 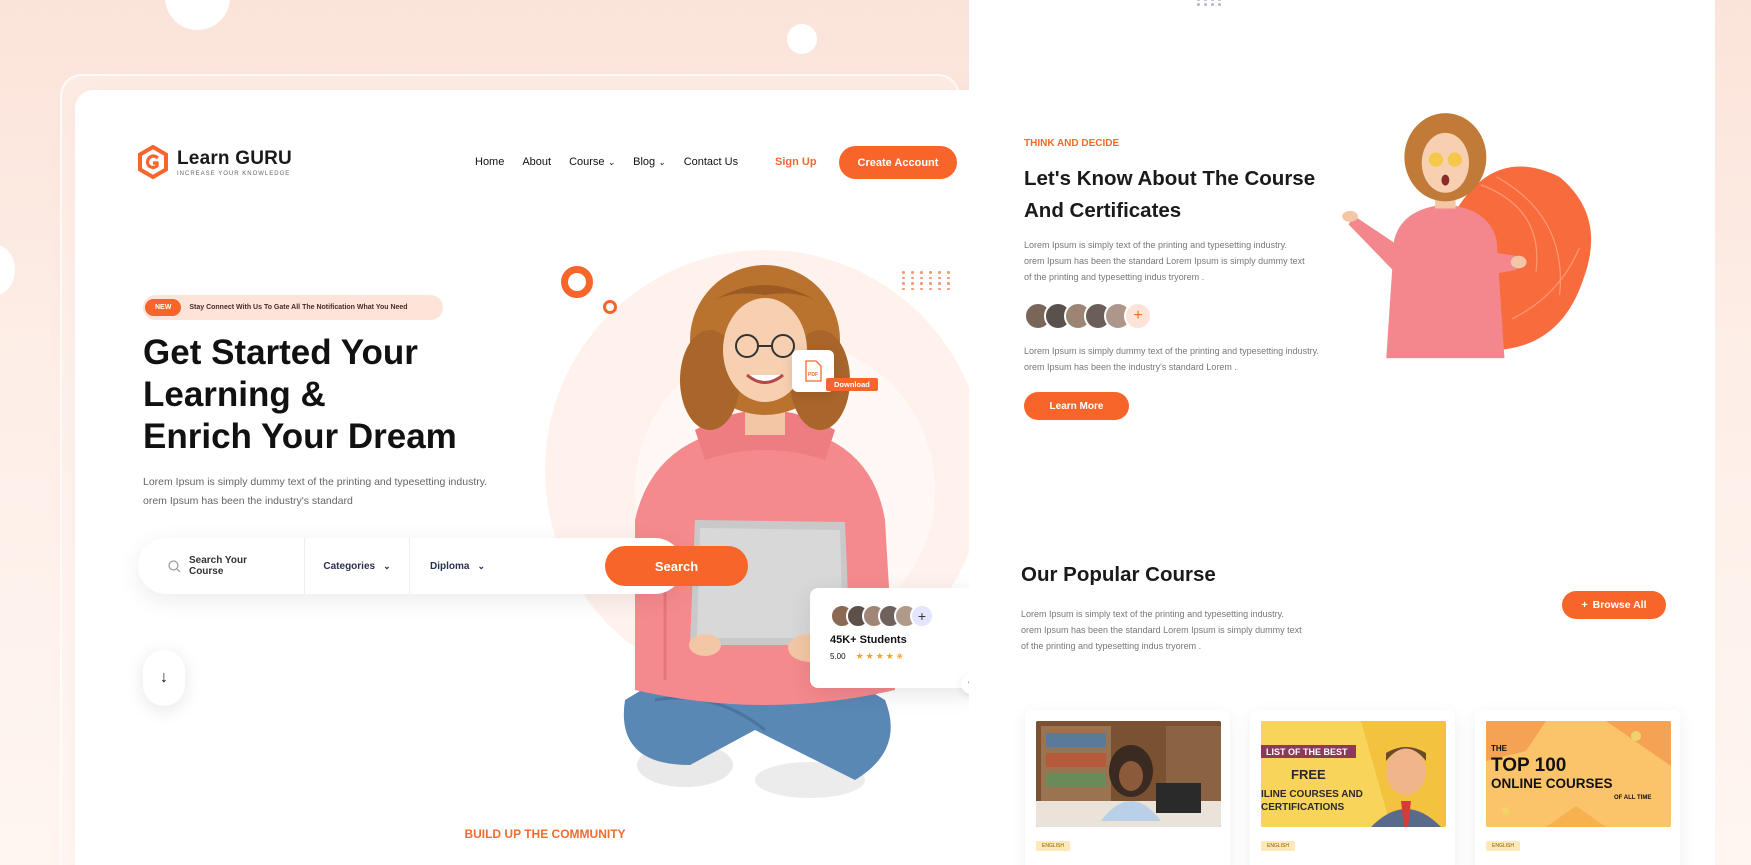 What do you see at coordinates (880, 656) in the screenshot?
I see `rating-stars: ★★★★✬` at bounding box center [880, 656].